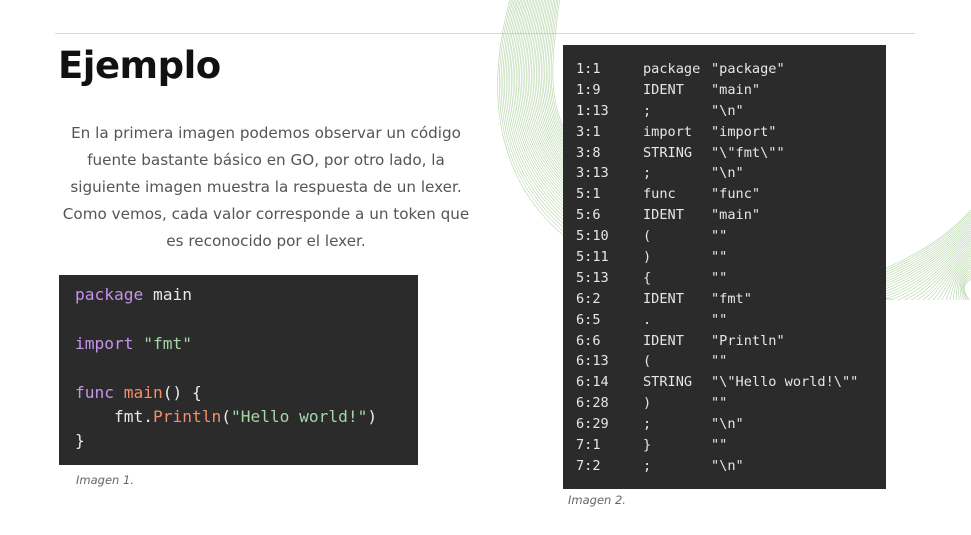 Image resolution: width=971 pixels, height=535 pixels. Describe the element at coordinates (246, 295) in the screenshot. I see `code-line: package main` at that location.